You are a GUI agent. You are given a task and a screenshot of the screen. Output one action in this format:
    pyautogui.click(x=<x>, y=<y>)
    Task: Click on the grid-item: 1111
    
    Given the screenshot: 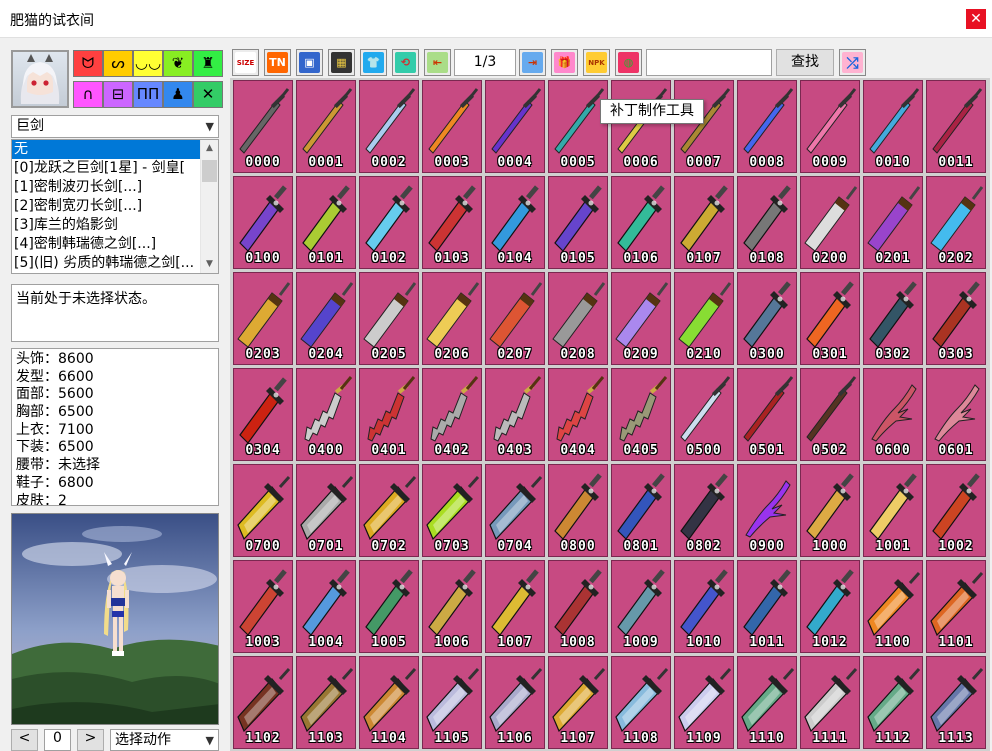 What is the action you would take?
    pyautogui.click(x=830, y=702)
    